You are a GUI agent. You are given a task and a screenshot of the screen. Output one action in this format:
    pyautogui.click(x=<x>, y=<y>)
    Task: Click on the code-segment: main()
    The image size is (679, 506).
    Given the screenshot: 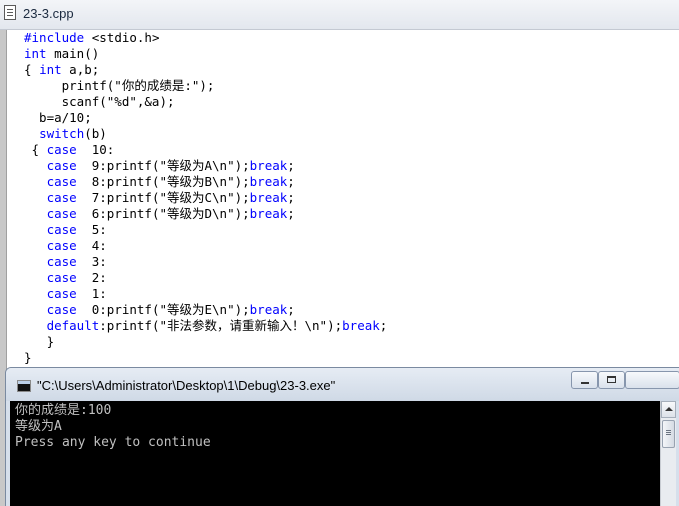 What is the action you would take?
    pyautogui.click(x=73, y=53)
    